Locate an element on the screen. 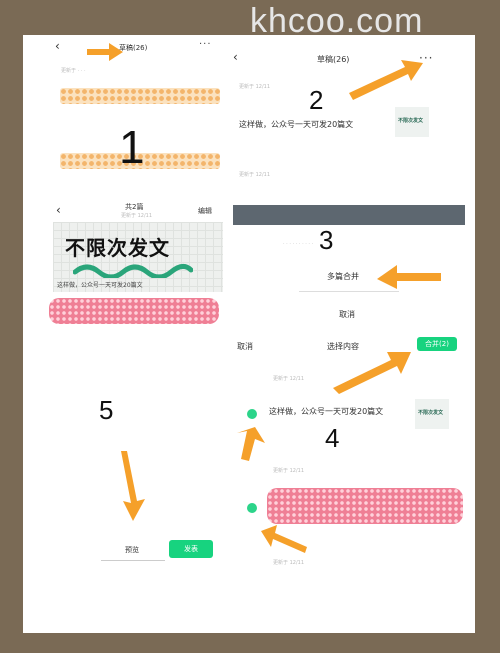 Image resolution: width=500 pixels, height=653 pixels. cancel-option: 取消 is located at coordinates (347, 314).